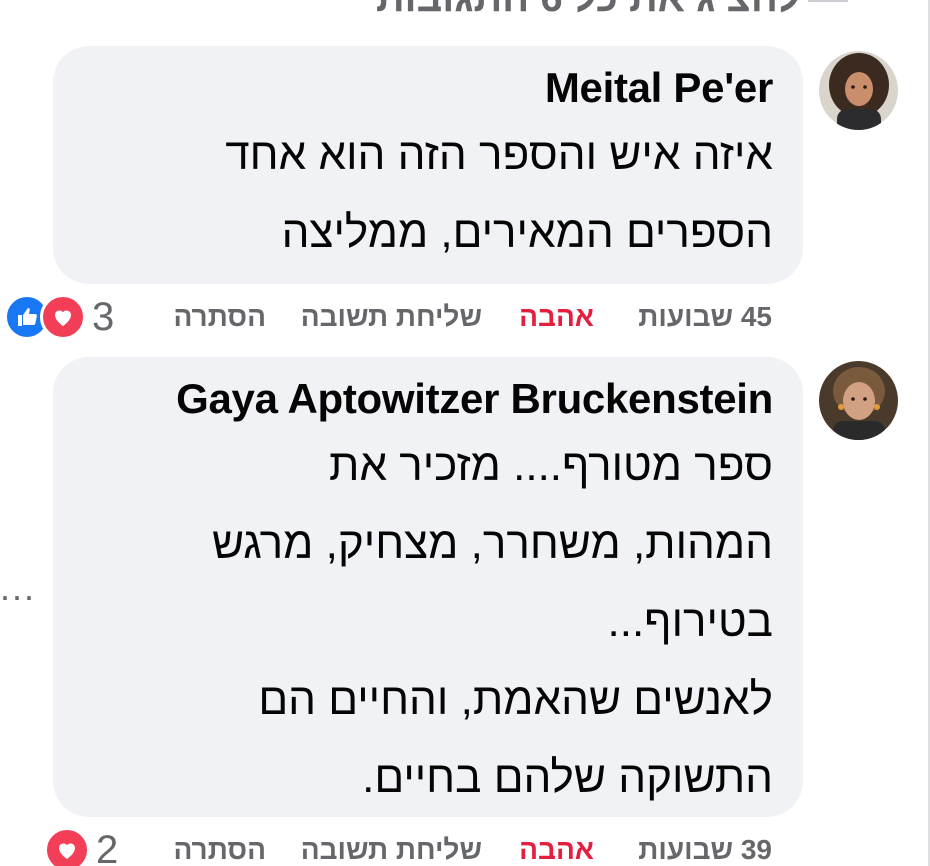  What do you see at coordinates (492, 543) in the screenshot?
I see `comment-text-line: המהות, משחרר, מצחיק, מרגש` at bounding box center [492, 543].